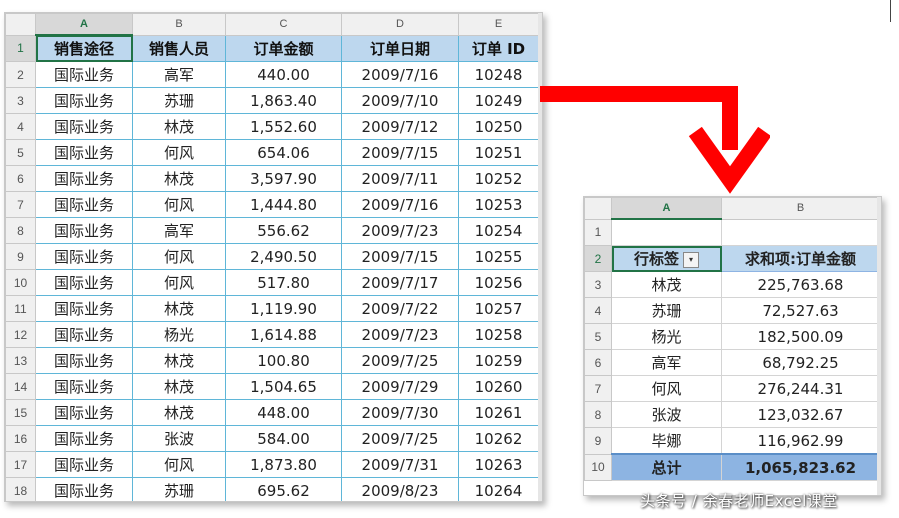 The height and width of the screenshot is (518, 899). I want to click on cell-date: 2009/7/17, so click(400, 282).